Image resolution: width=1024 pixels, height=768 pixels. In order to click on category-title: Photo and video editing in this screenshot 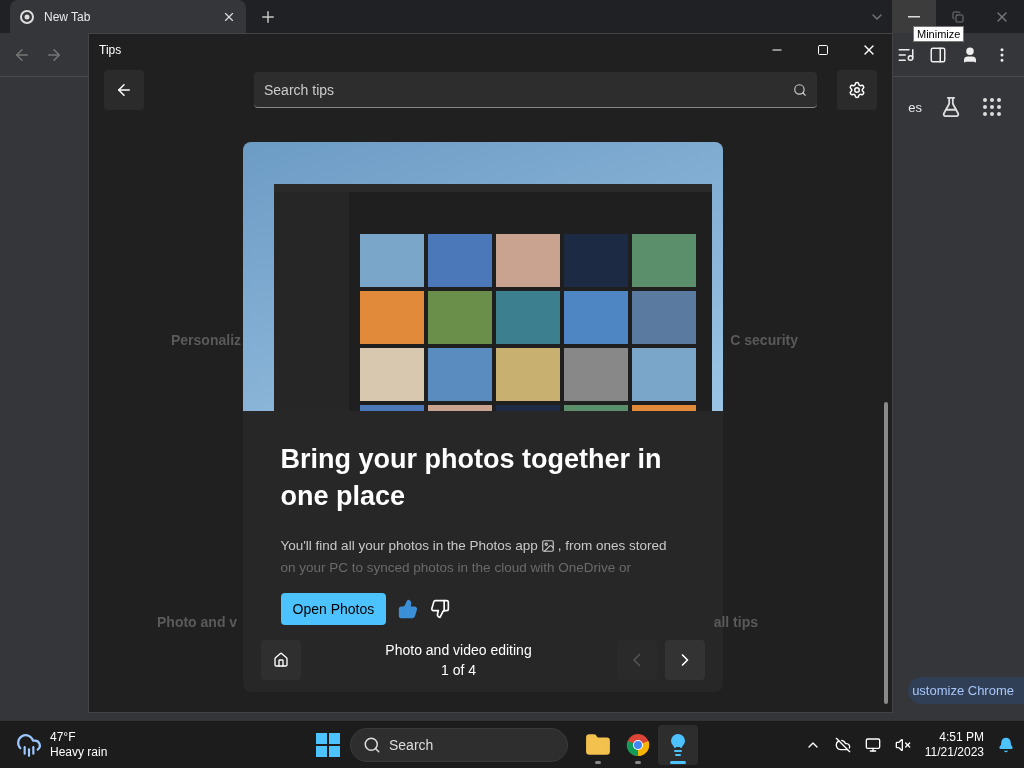, I will do `click(458, 650)`.